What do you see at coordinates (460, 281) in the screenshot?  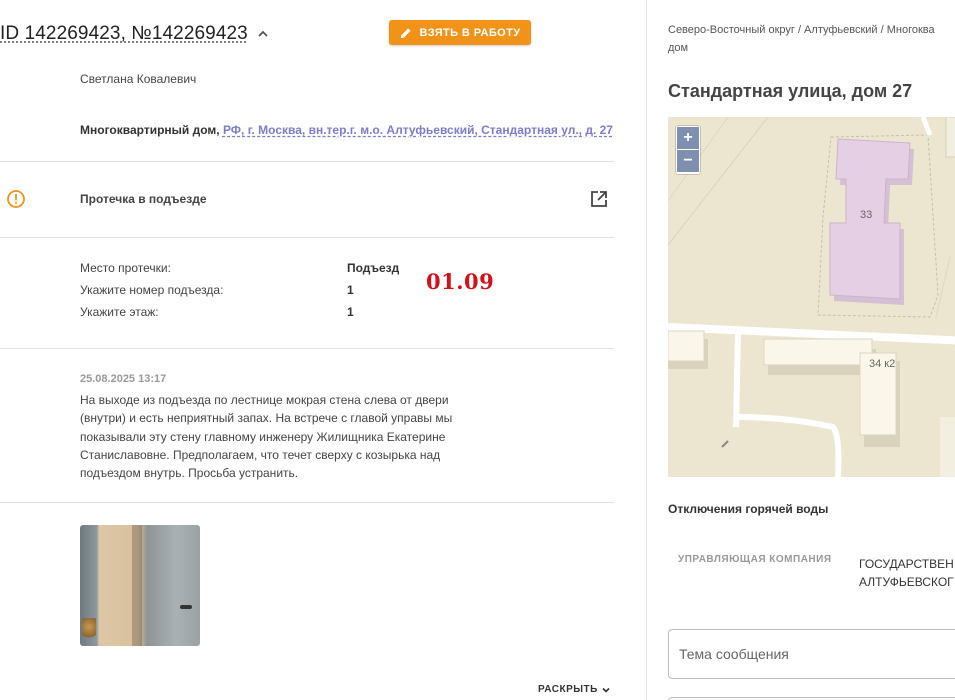 I see `date-stamp: 01.09` at bounding box center [460, 281].